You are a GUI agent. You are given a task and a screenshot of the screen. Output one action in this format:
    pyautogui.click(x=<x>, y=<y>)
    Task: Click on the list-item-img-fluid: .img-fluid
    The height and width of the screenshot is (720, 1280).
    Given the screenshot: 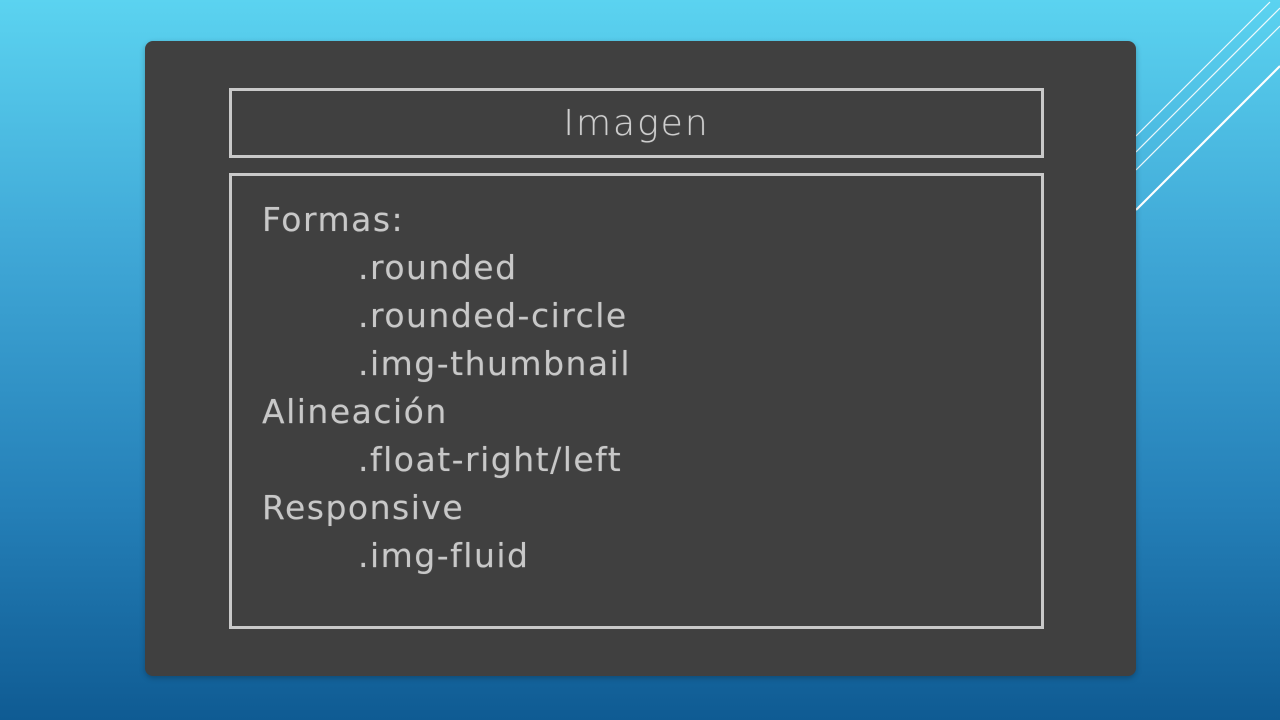 What is the action you would take?
    pyautogui.click(x=444, y=555)
    